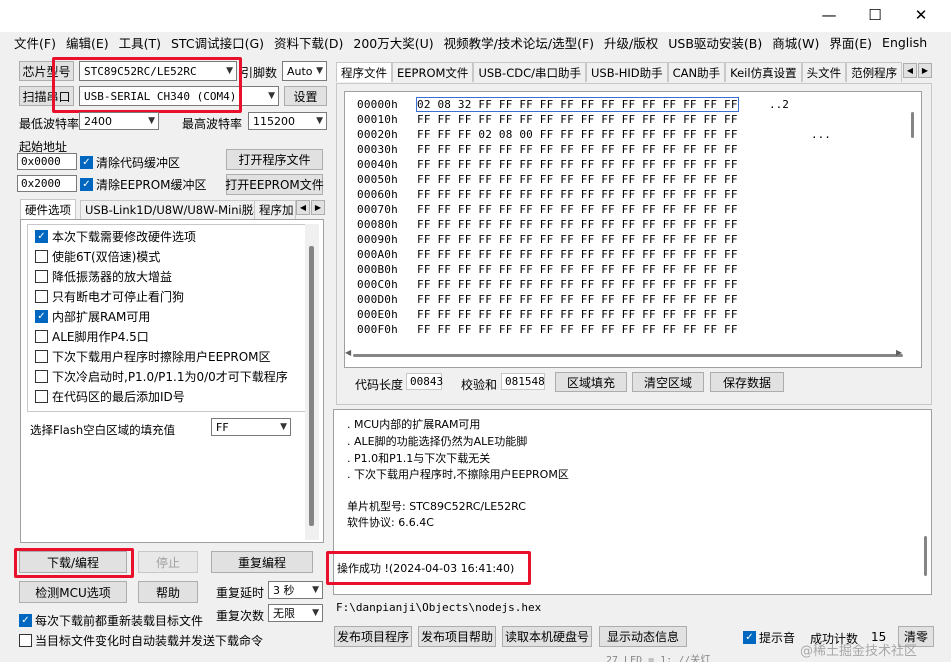 The width and height of the screenshot is (951, 662). I want to click on clear-code-option: ✓ 清除代码缓冲区, so click(130, 162).